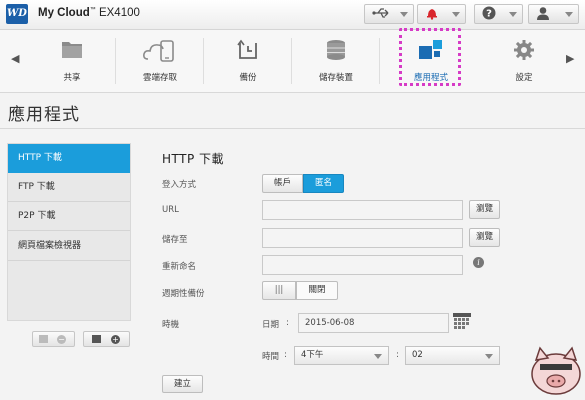 The image size is (585, 400). Describe the element at coordinates (498, 14) in the screenshot. I see `help-button: ?` at that location.